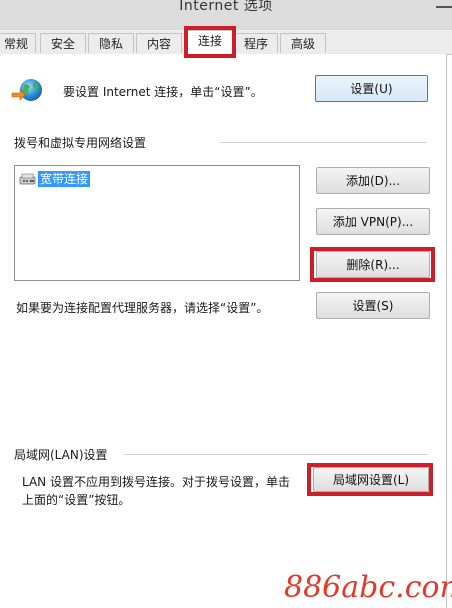 The width and height of the screenshot is (452, 608). What do you see at coordinates (159, 43) in the screenshot?
I see `tab-content: 内容` at bounding box center [159, 43].